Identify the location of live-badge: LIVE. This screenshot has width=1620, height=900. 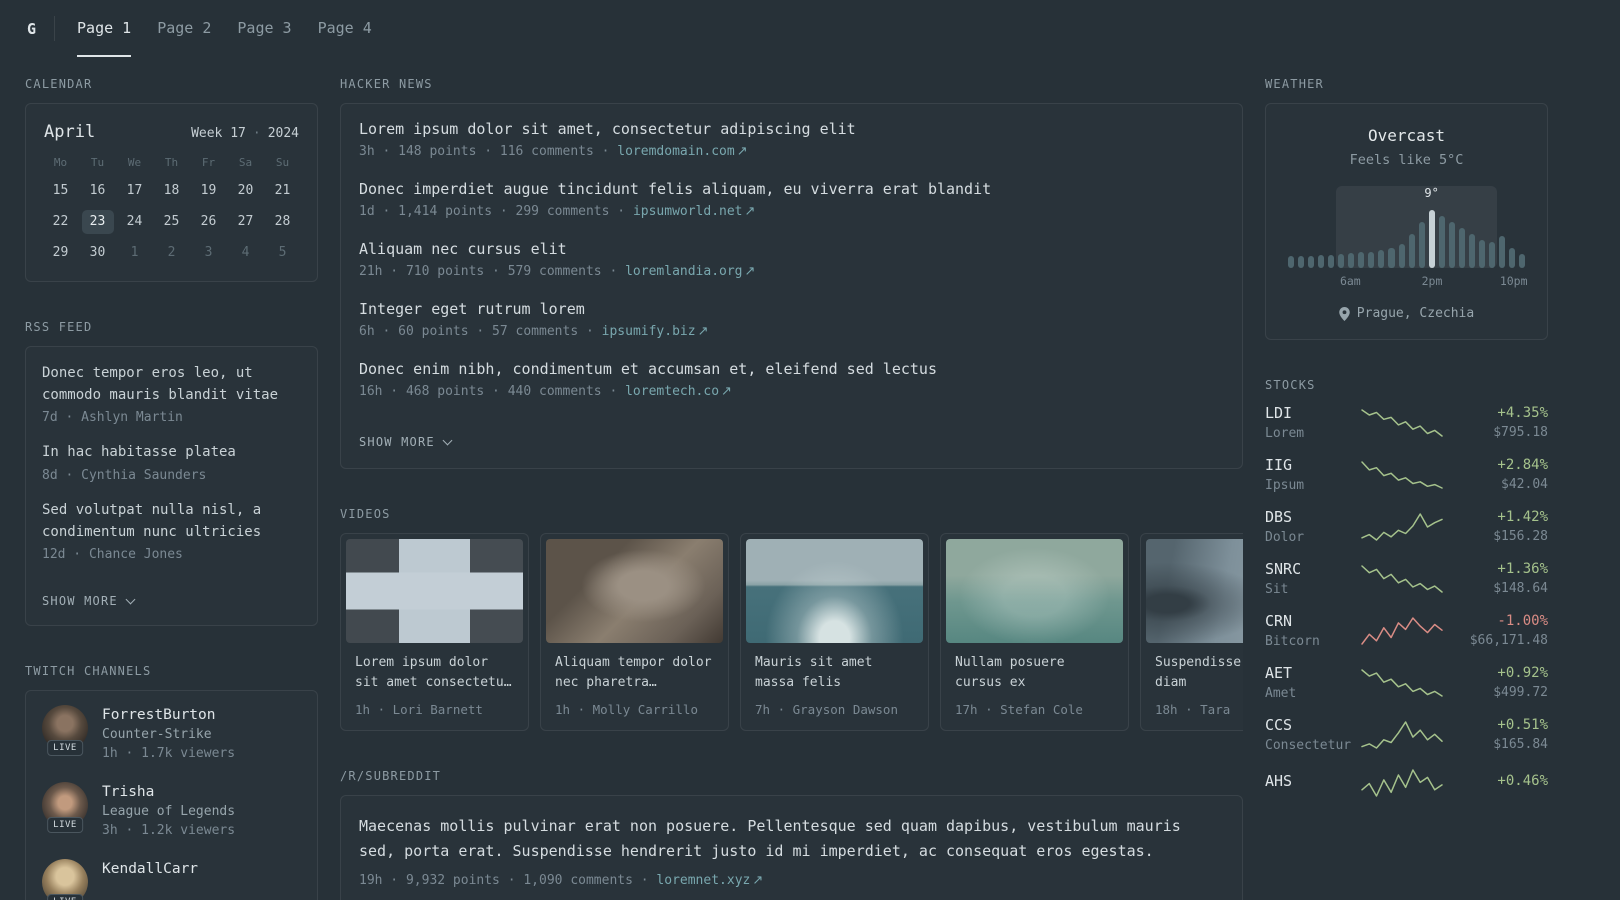
(65, 897).